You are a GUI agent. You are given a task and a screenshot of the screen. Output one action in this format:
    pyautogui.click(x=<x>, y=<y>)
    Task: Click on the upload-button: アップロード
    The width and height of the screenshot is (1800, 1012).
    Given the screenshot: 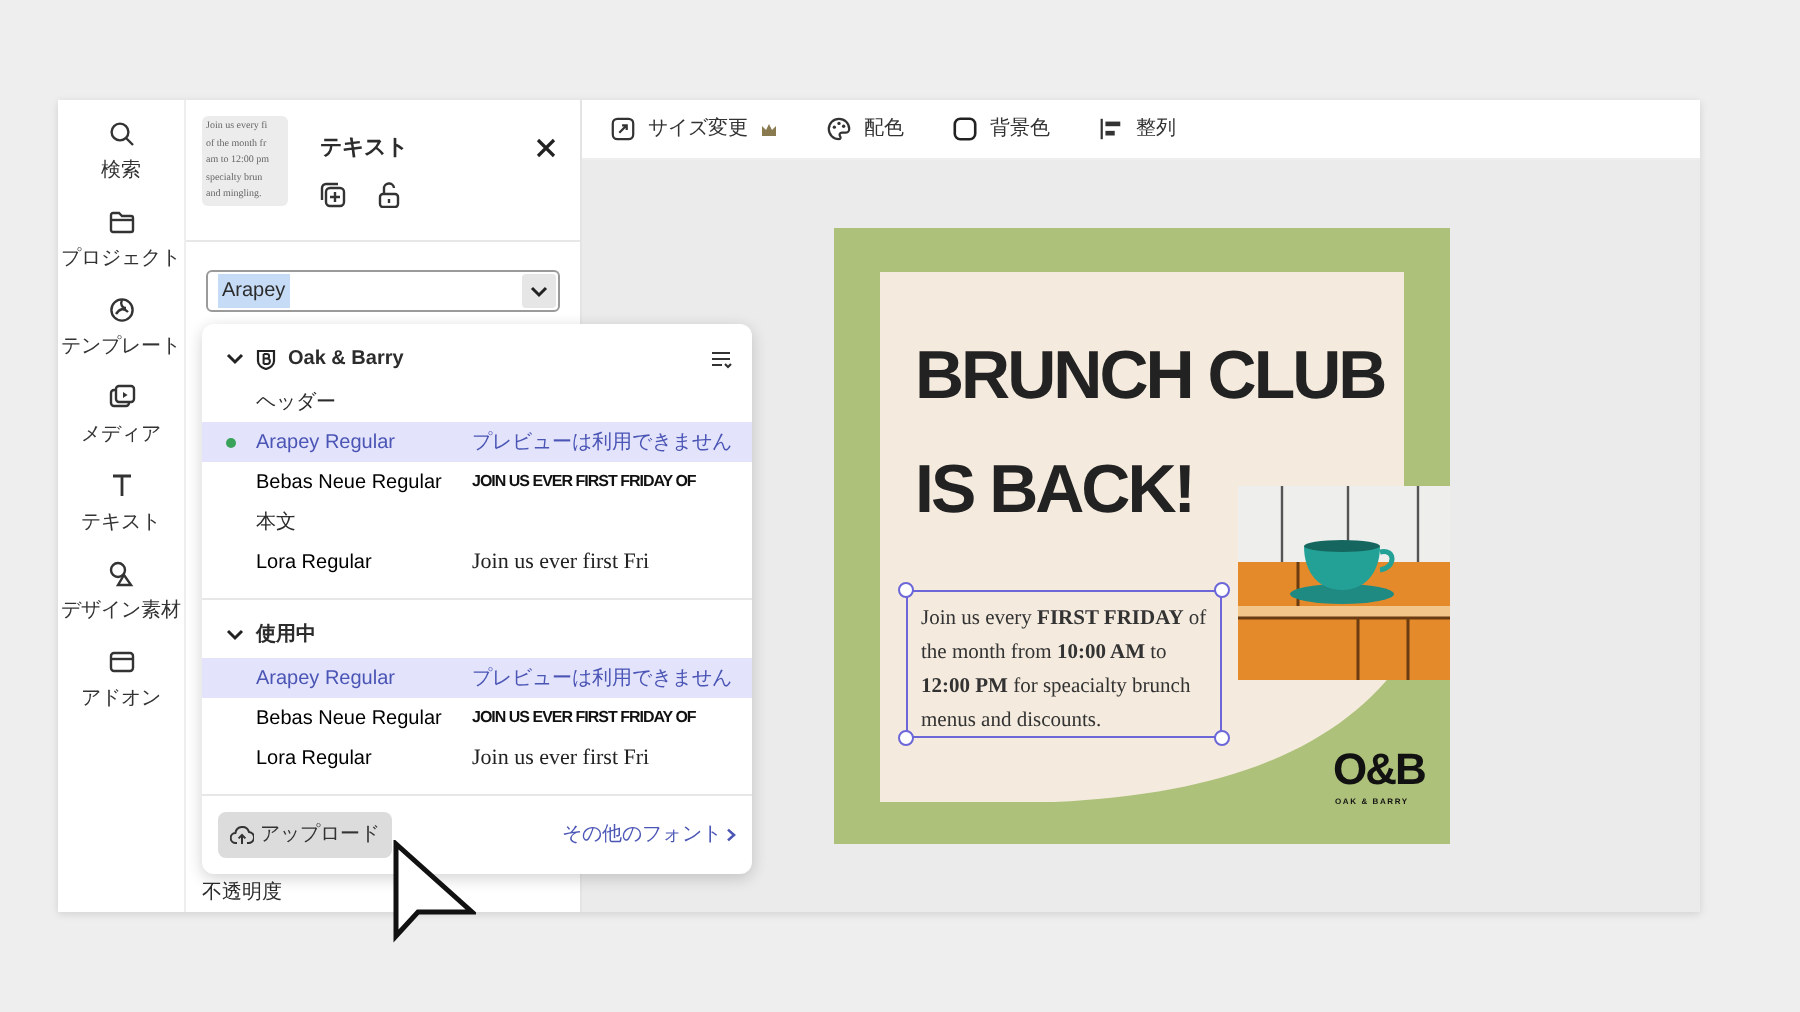 What is the action you would take?
    pyautogui.click(x=305, y=835)
    